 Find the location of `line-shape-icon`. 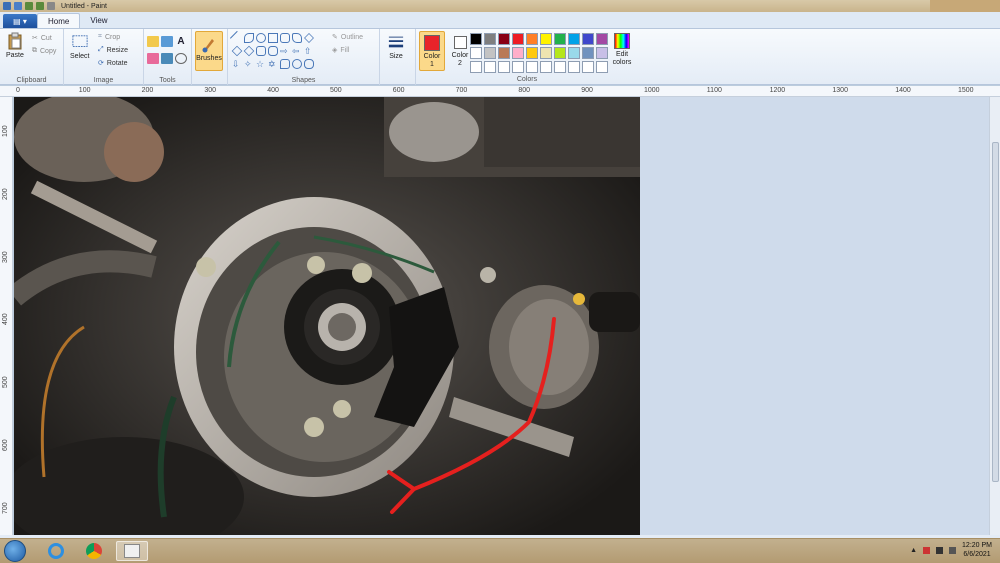

line-shape-icon is located at coordinates (237, 38).